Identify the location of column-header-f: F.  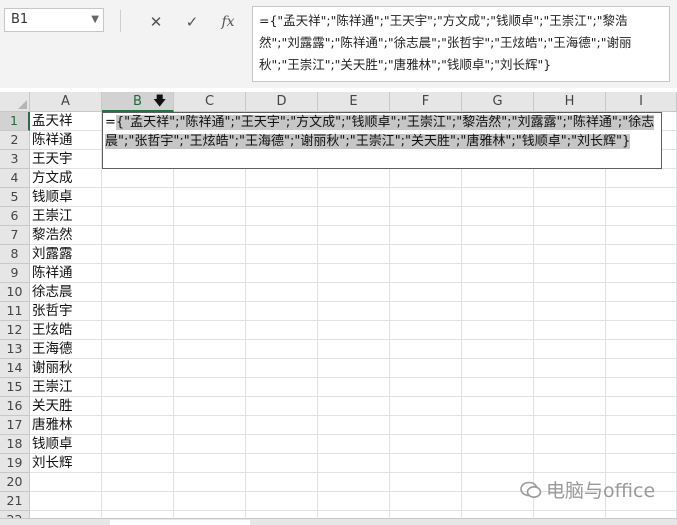
(426, 102).